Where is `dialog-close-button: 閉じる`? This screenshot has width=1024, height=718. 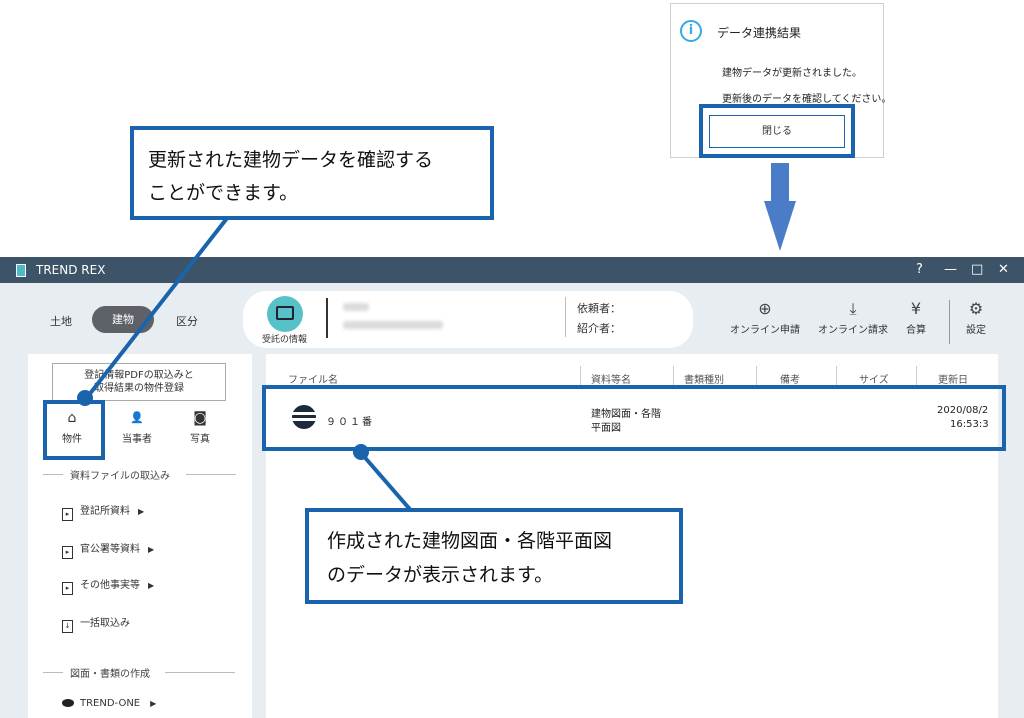 dialog-close-button: 閉じる is located at coordinates (777, 131).